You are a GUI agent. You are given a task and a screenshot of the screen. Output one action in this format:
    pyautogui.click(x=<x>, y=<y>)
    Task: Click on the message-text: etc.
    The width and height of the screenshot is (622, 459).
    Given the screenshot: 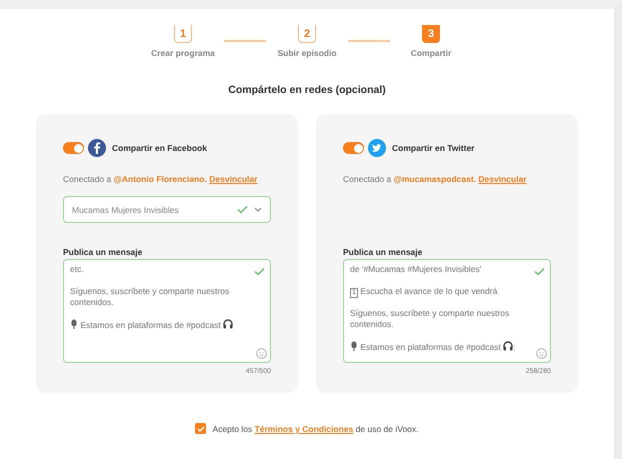 What is the action you would take?
    pyautogui.click(x=77, y=269)
    